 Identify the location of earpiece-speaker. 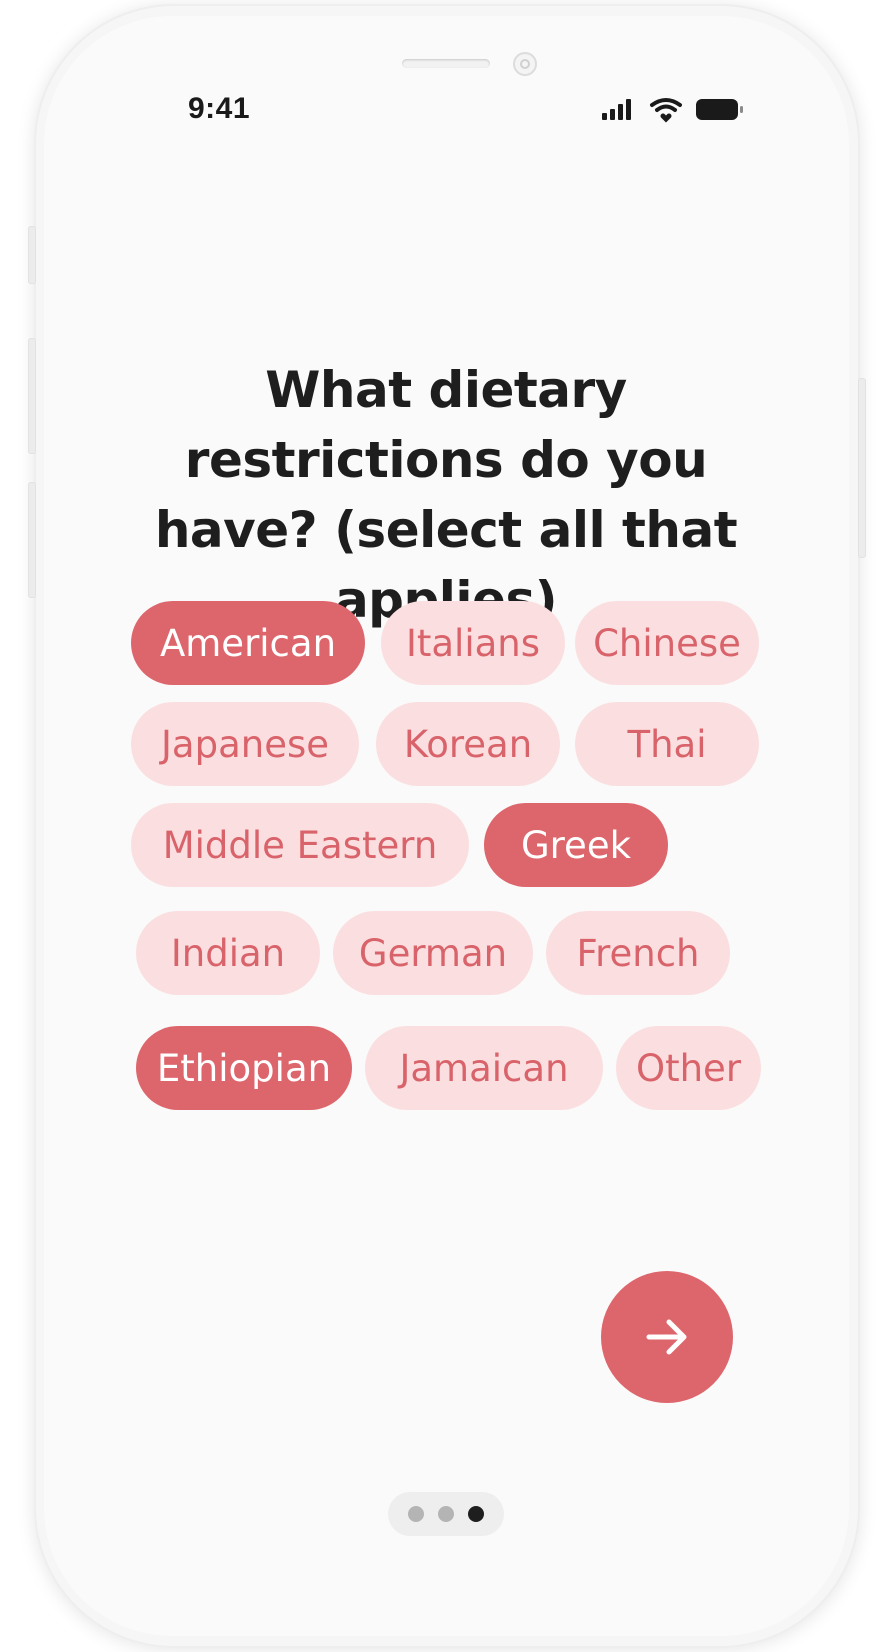
(446, 63).